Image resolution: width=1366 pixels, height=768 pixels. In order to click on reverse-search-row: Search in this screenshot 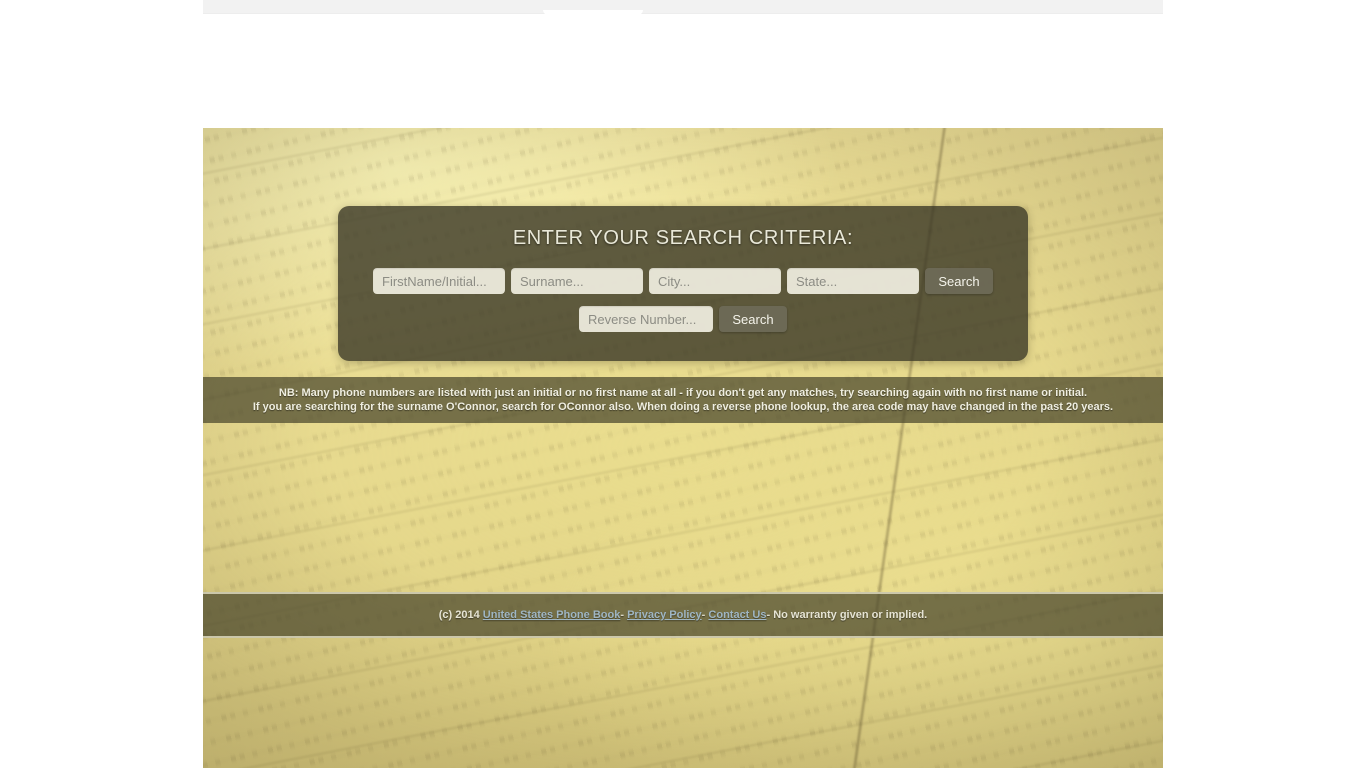, I will do `click(683, 319)`.